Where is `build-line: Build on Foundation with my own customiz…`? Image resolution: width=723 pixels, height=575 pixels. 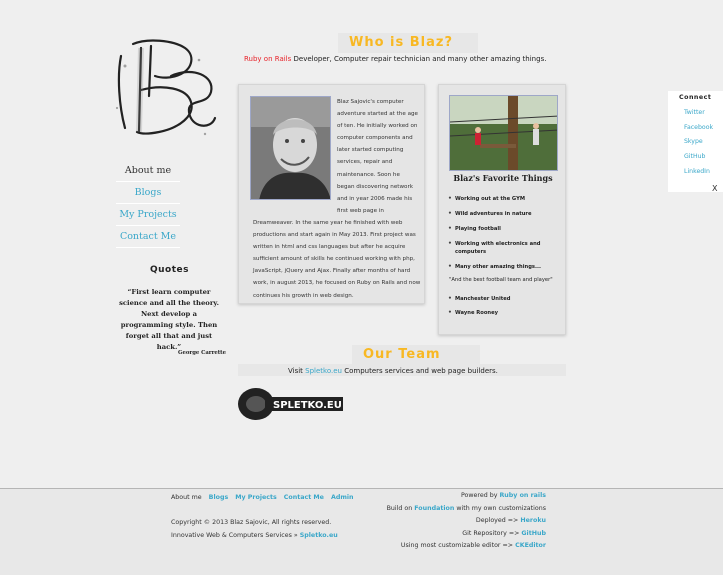 build-line: Build on Foundation with my own customiz… is located at coordinates (466, 508).